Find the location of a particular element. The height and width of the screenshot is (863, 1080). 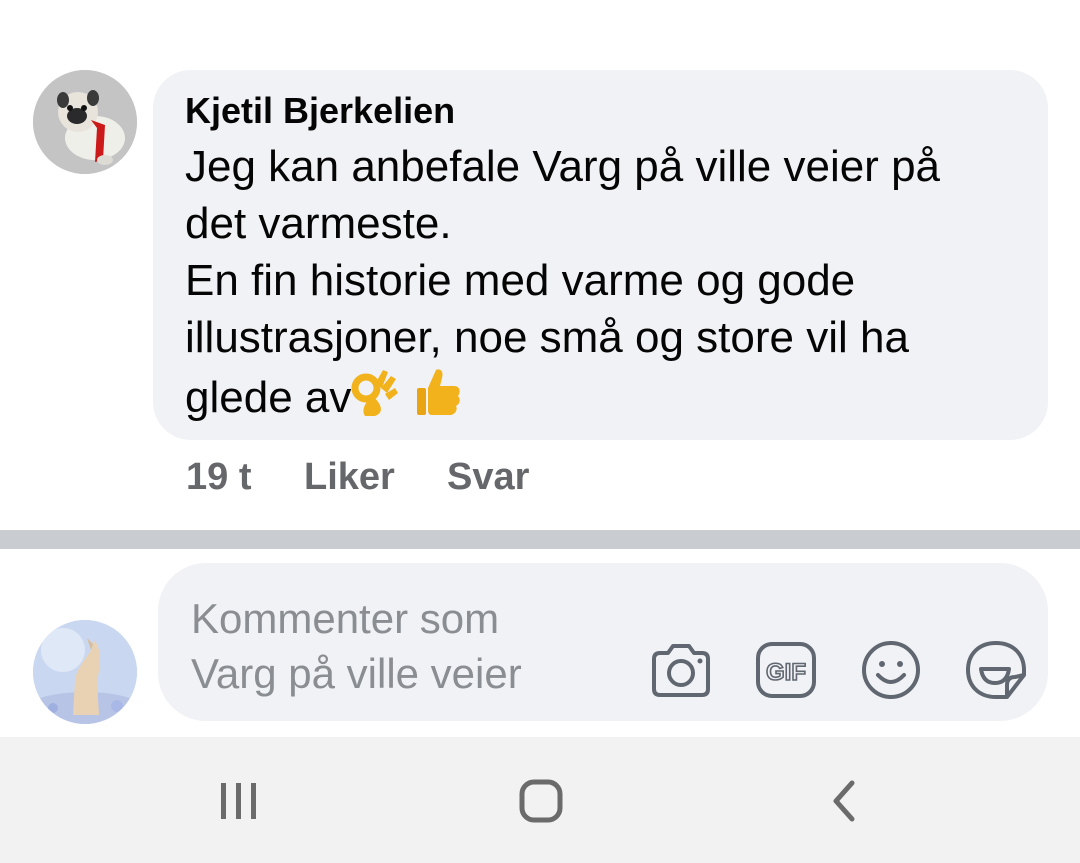

home-icon is located at coordinates (541, 801).